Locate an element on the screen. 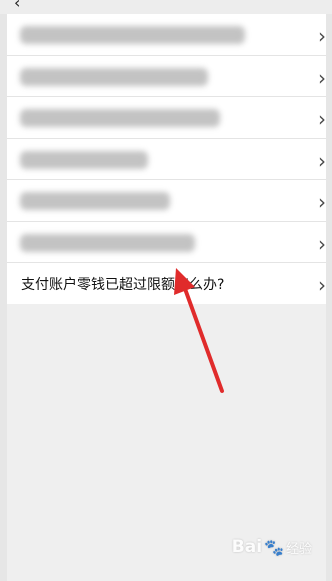 The width and height of the screenshot is (332, 581). list-item-label: 支付账户零钱已超过限额怎么办? is located at coordinates (123, 285).